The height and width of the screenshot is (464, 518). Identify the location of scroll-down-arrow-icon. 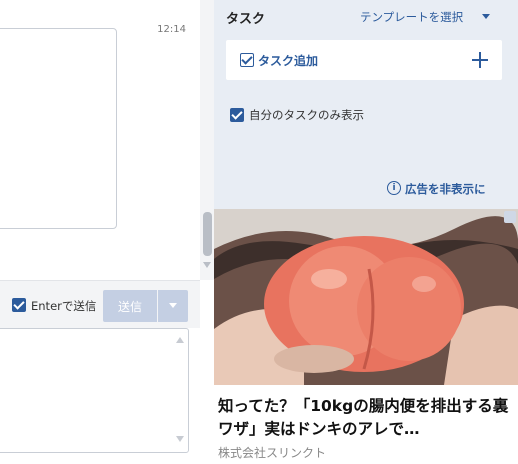
(207, 265).